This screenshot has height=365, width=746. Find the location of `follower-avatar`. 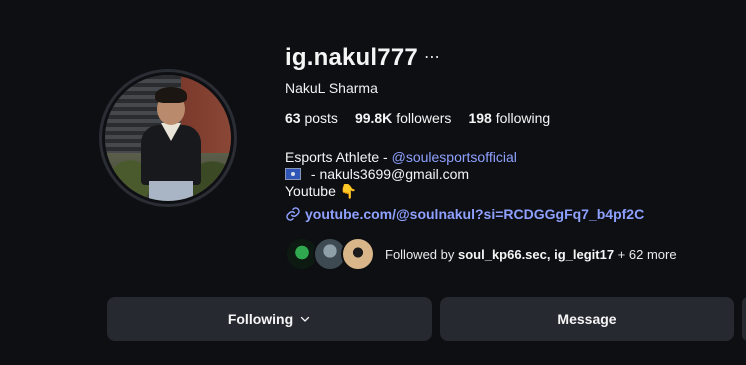

follower-avatar is located at coordinates (358, 254).